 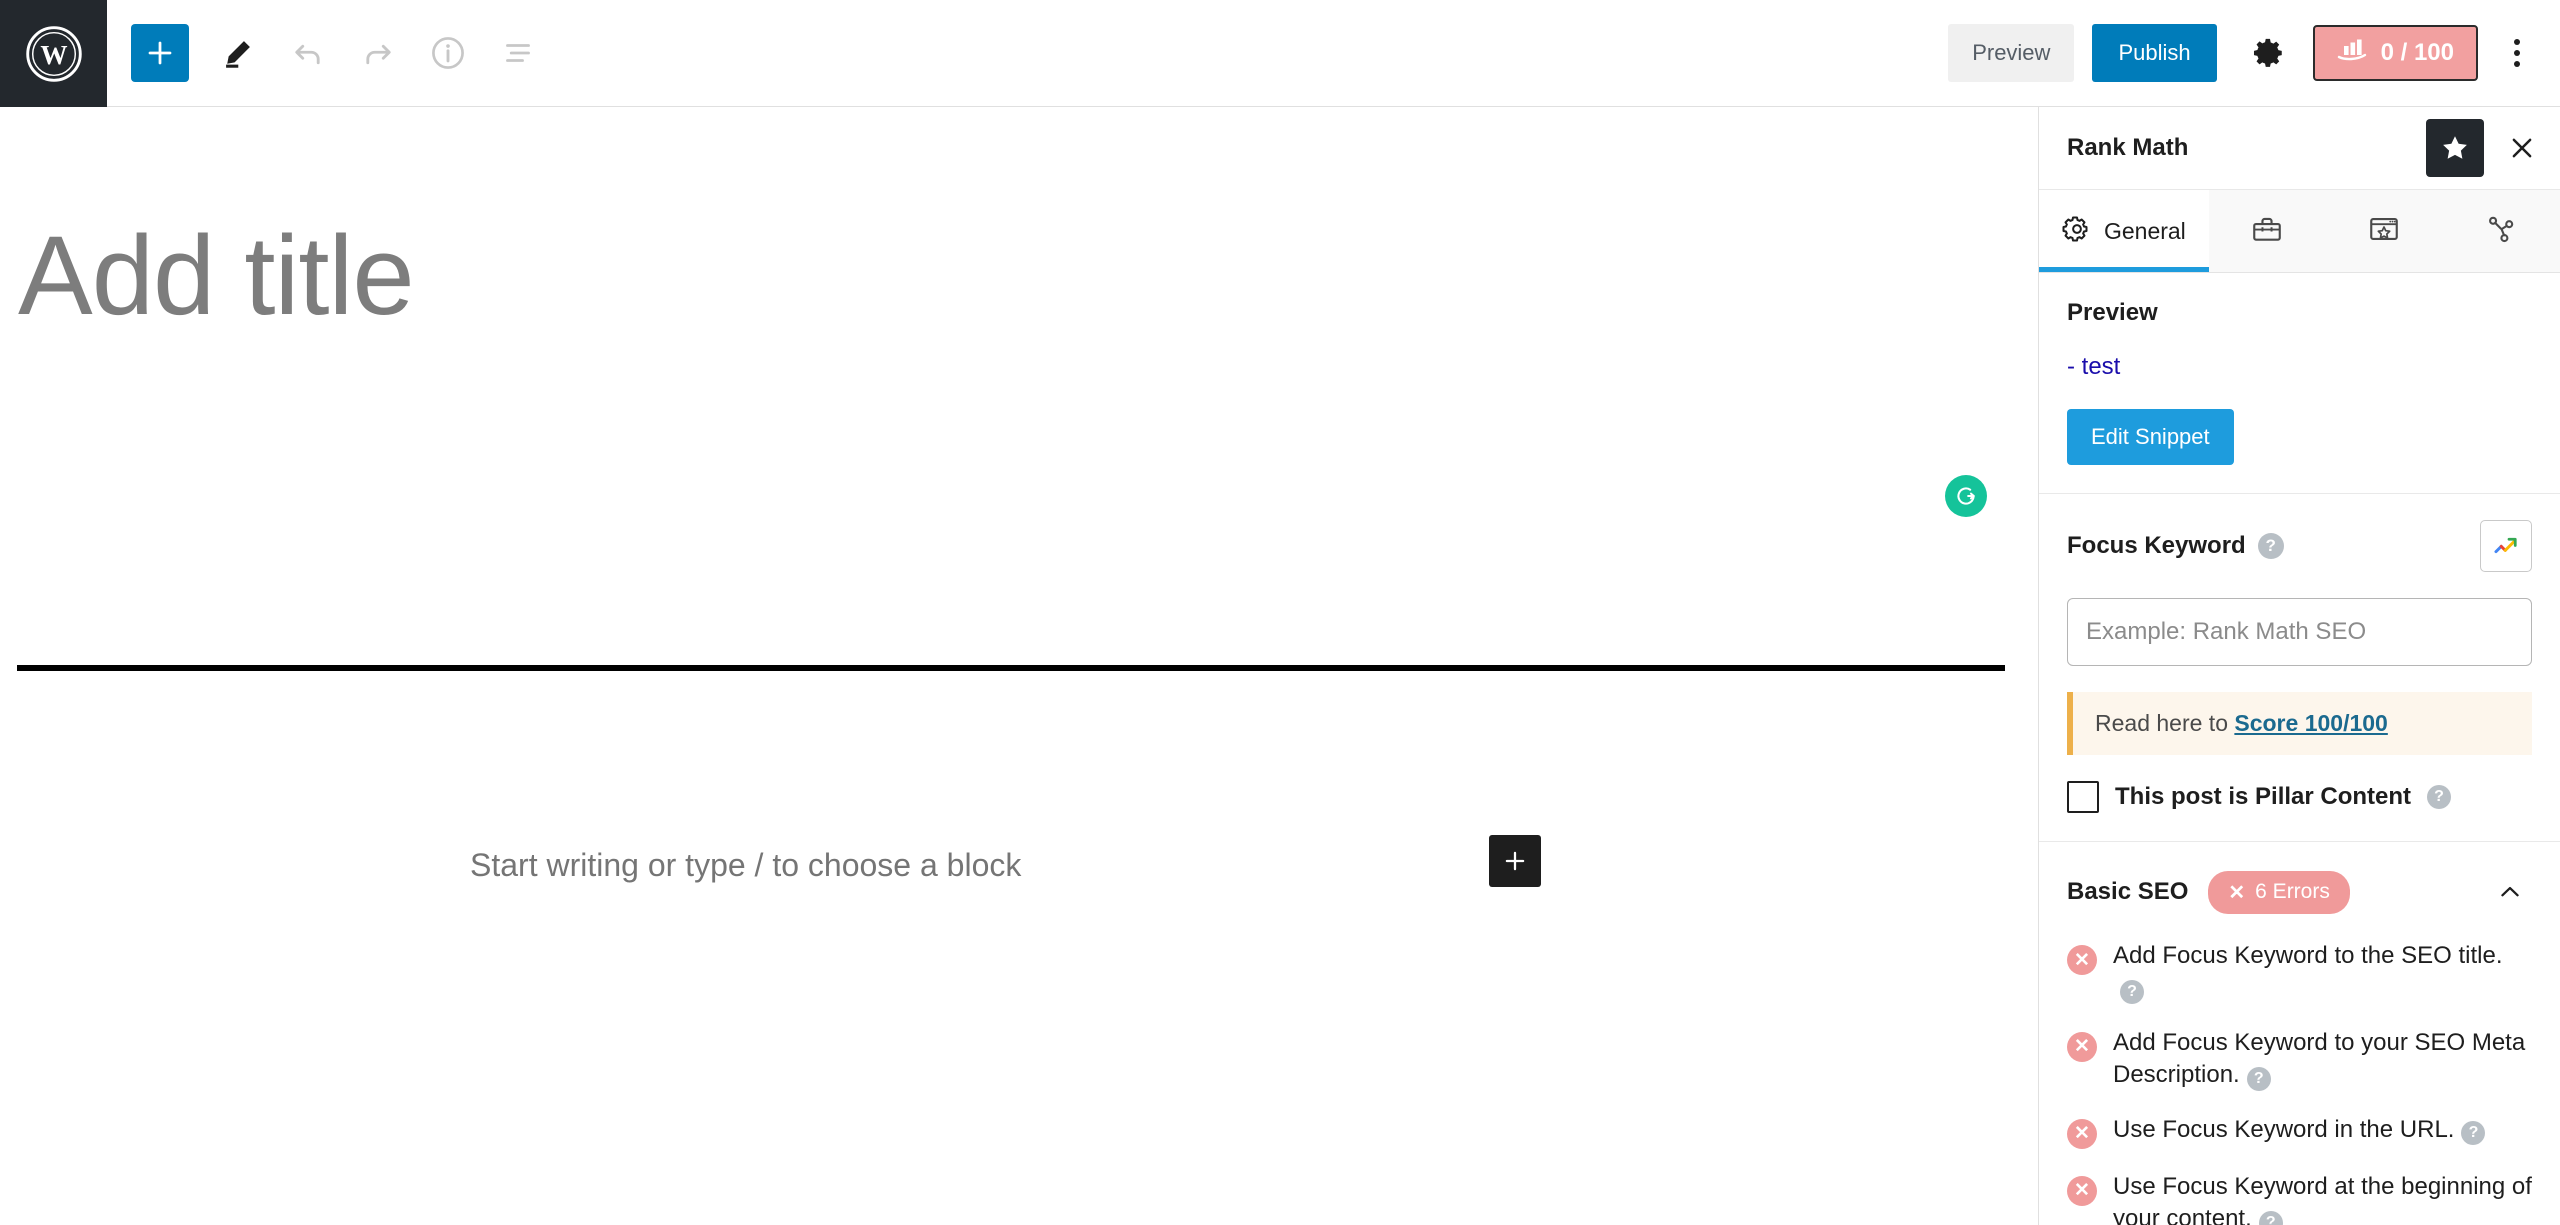 I want to click on score-notice: Read here to Score 100/100, so click(x=2299, y=723).